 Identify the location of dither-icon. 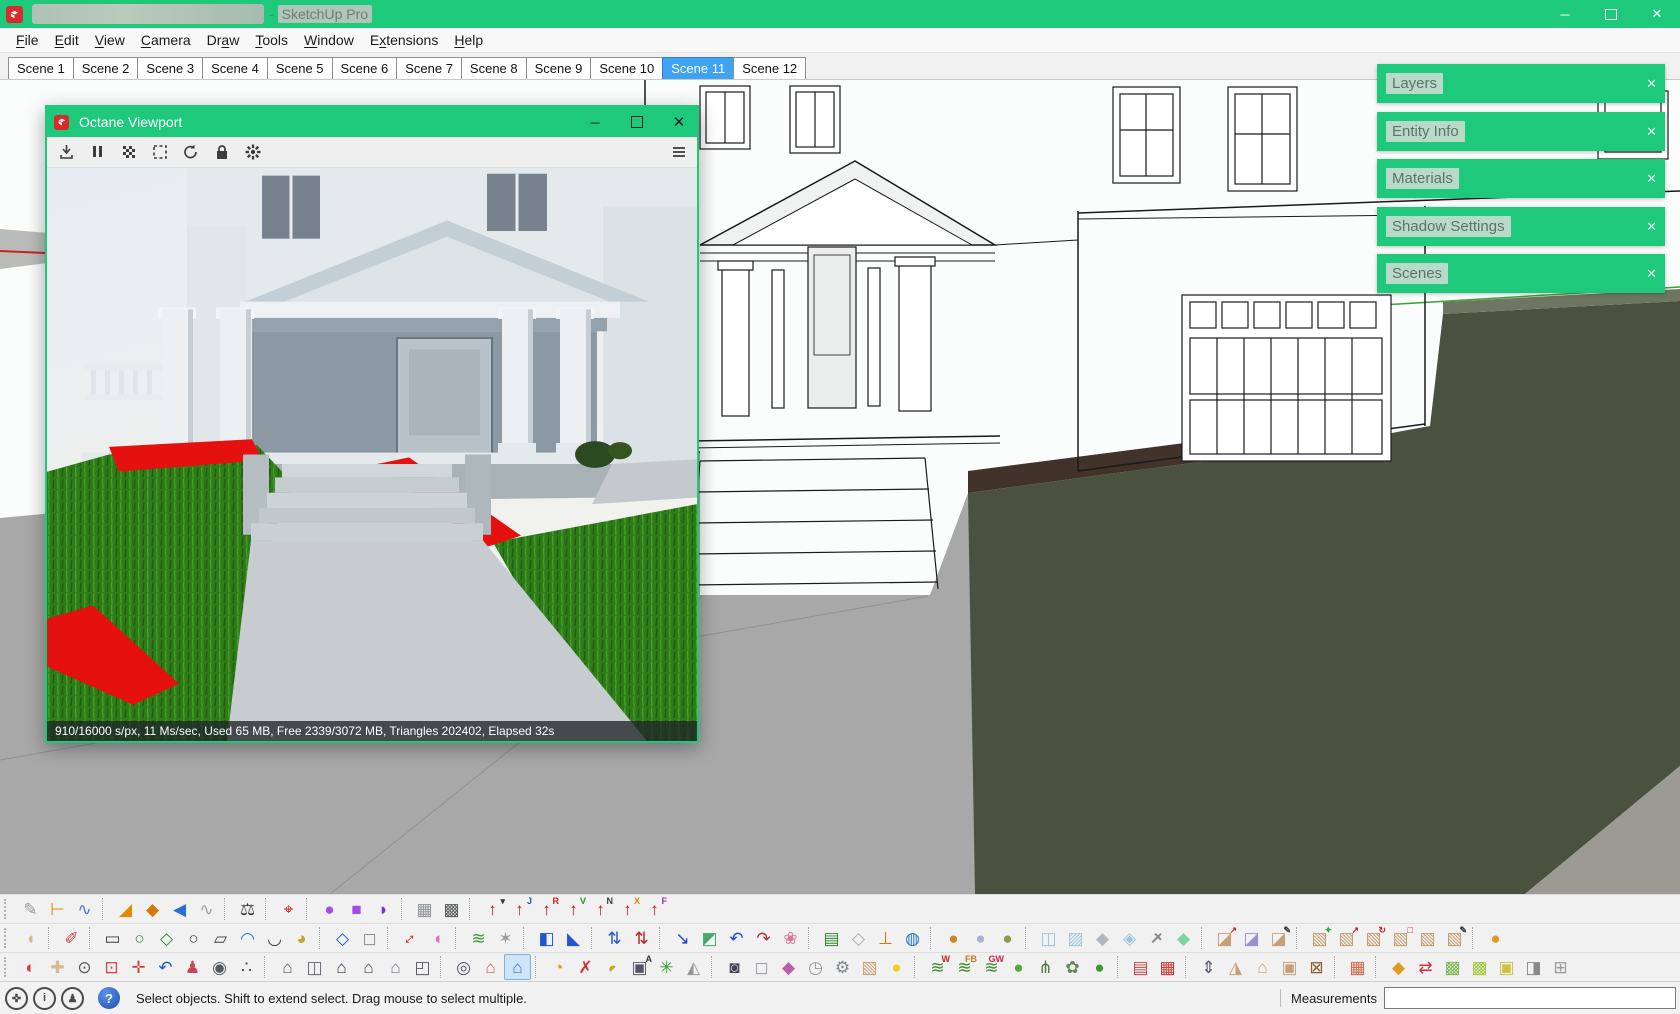
(129, 152).